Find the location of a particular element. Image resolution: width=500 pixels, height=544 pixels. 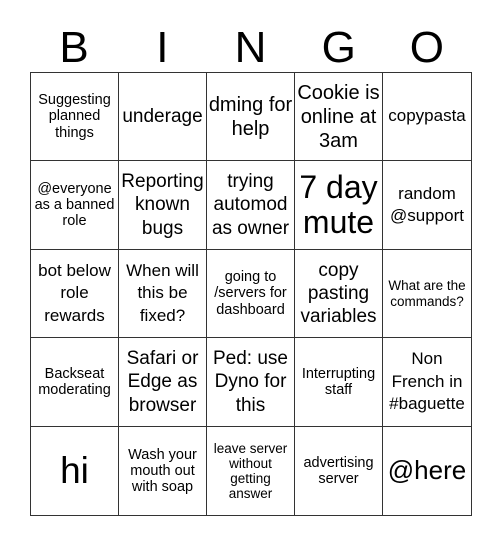

bingo-cell: underage is located at coordinates (163, 117).